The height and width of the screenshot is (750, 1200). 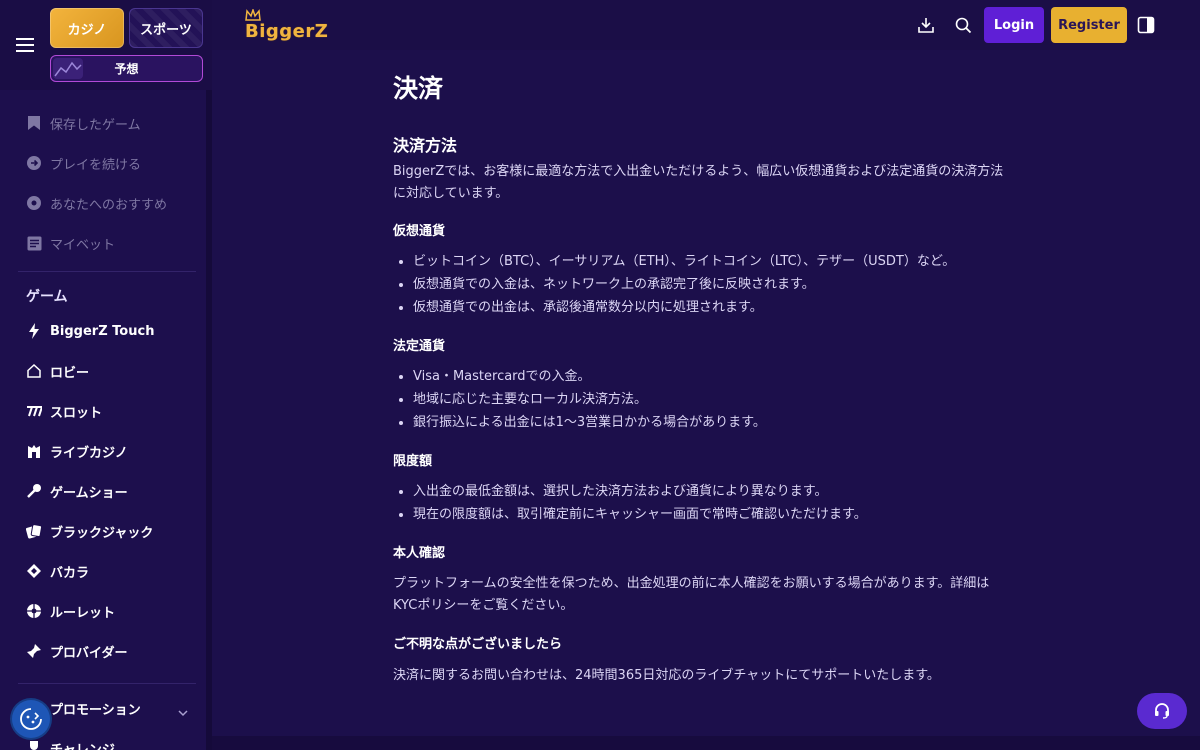 I want to click on live-casino-icon, so click(x=34, y=451).